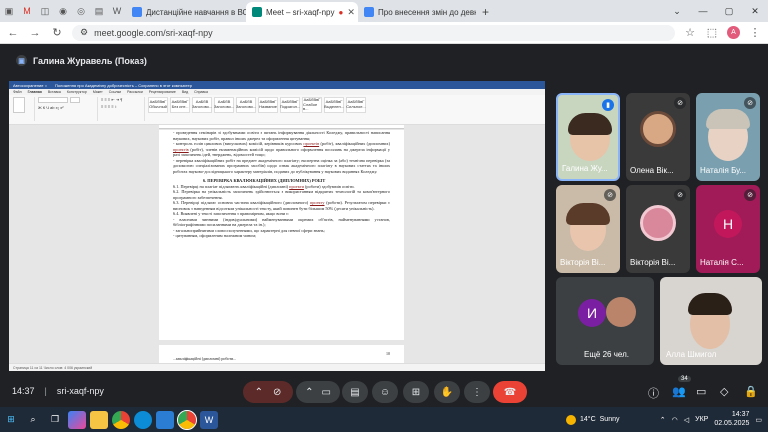  I want to click on present-button: ⊞, so click(416, 392).